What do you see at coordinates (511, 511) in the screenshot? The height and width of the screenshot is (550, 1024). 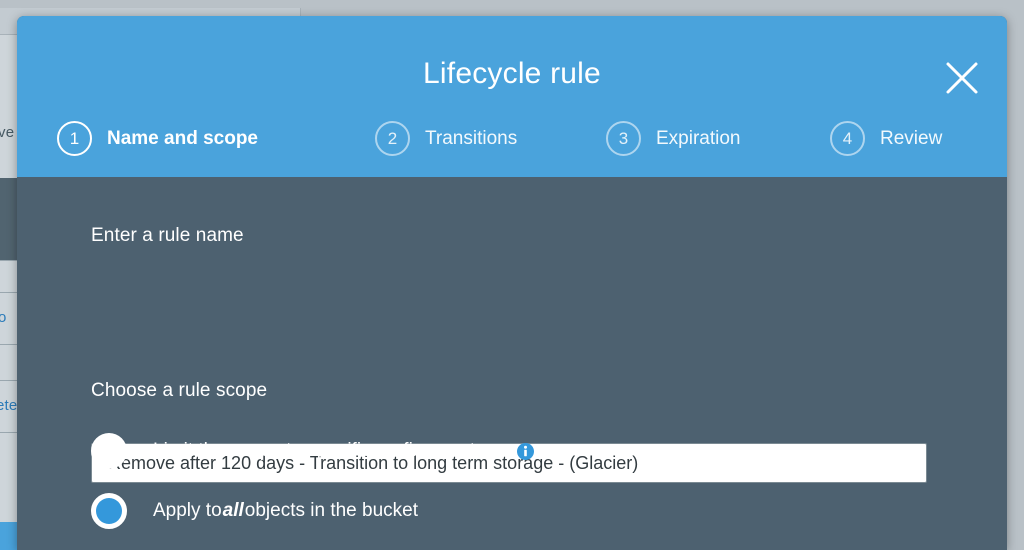 I see `scope-option-all-objects: Apply to all objects in the bucket` at bounding box center [511, 511].